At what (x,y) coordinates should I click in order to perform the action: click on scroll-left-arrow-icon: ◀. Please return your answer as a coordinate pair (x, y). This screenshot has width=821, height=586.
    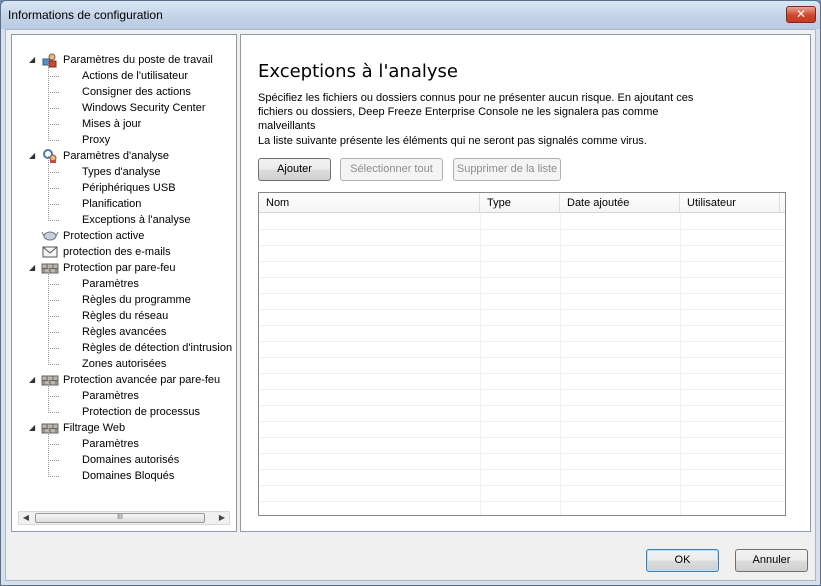
    Looking at the image, I should click on (26, 518).